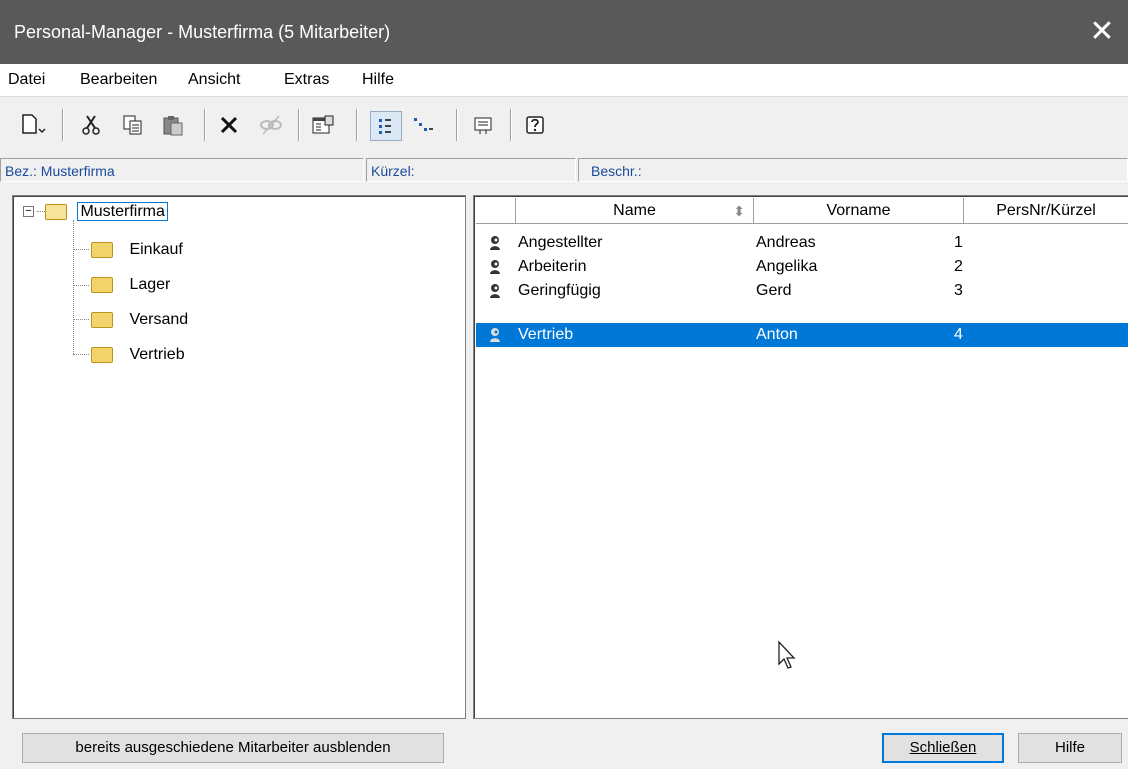 Image resolution: width=1128 pixels, height=769 pixels. What do you see at coordinates (271, 125) in the screenshot?
I see `unlink-icon` at bounding box center [271, 125].